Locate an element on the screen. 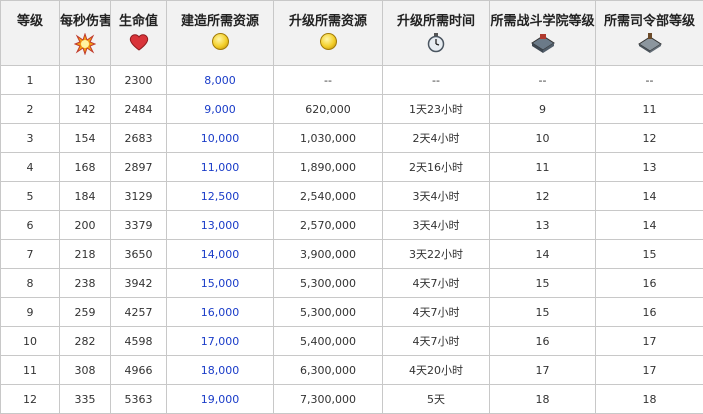 The width and height of the screenshot is (703, 414). explosion-icon is located at coordinates (85, 44).